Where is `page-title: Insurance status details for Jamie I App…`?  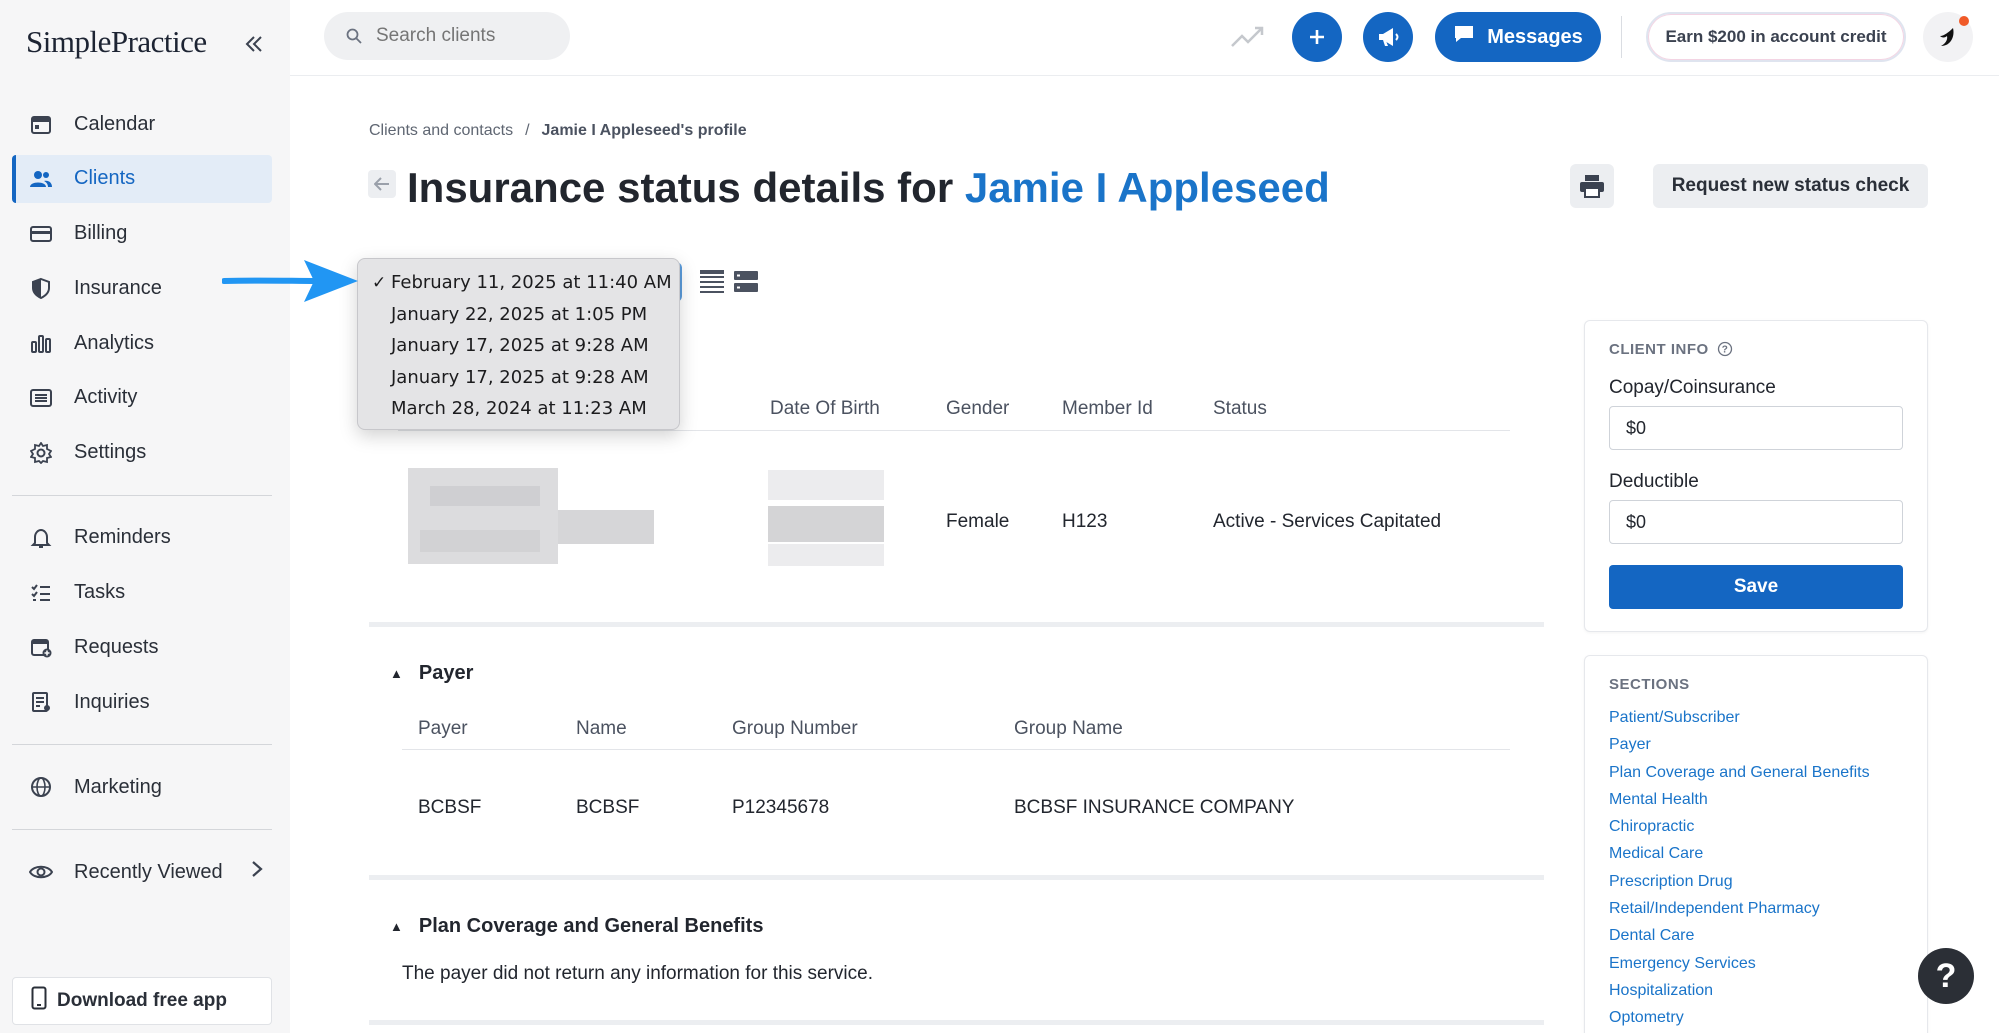 page-title: Insurance status details for Jamie I App… is located at coordinates (868, 188).